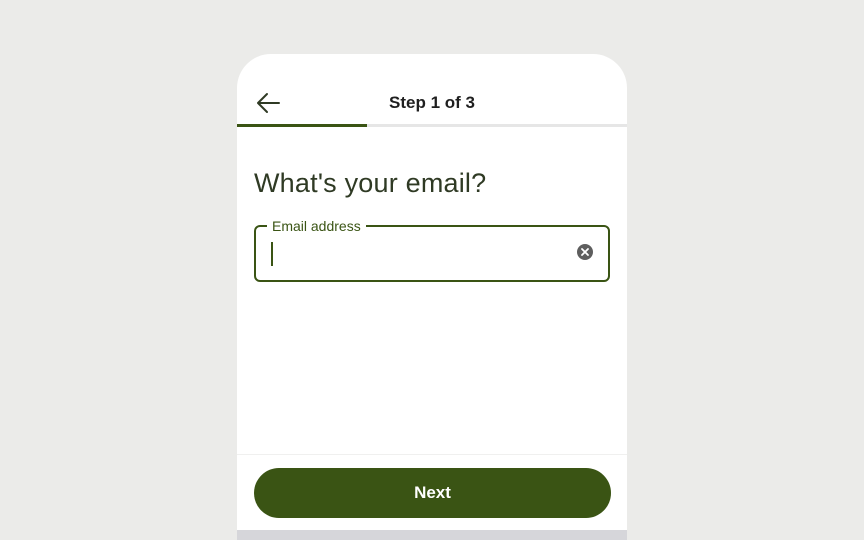 Image resolution: width=864 pixels, height=540 pixels. Describe the element at coordinates (302, 125) in the screenshot. I see `progress-fill` at that location.